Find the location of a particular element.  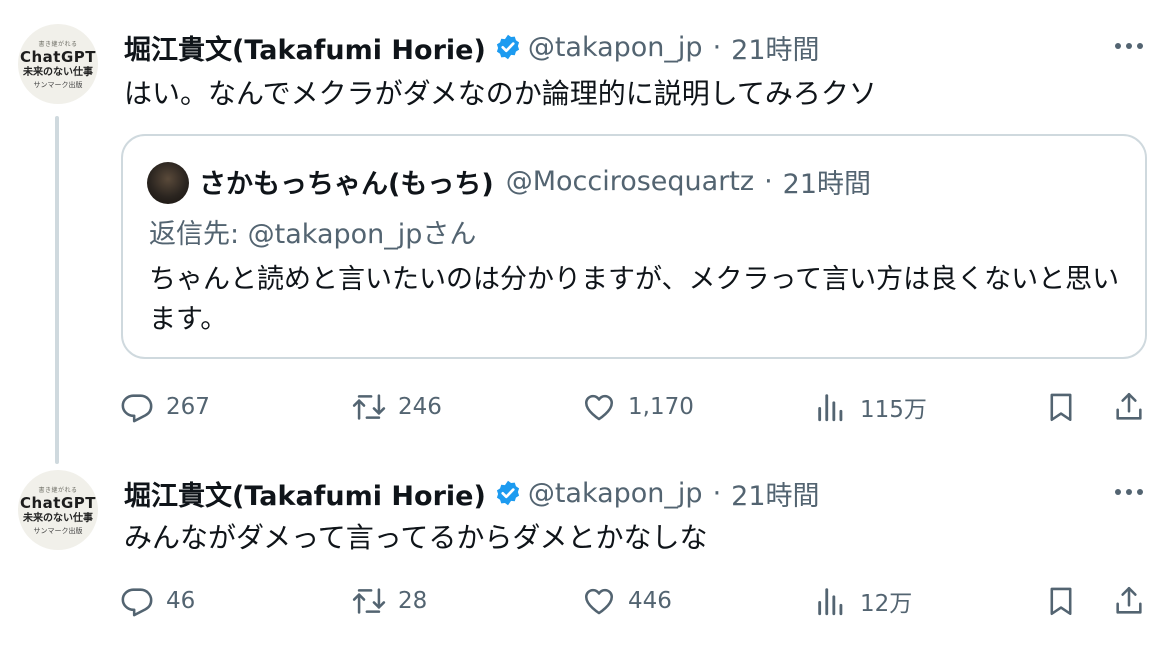

like-button: 446 is located at coordinates (627, 601).